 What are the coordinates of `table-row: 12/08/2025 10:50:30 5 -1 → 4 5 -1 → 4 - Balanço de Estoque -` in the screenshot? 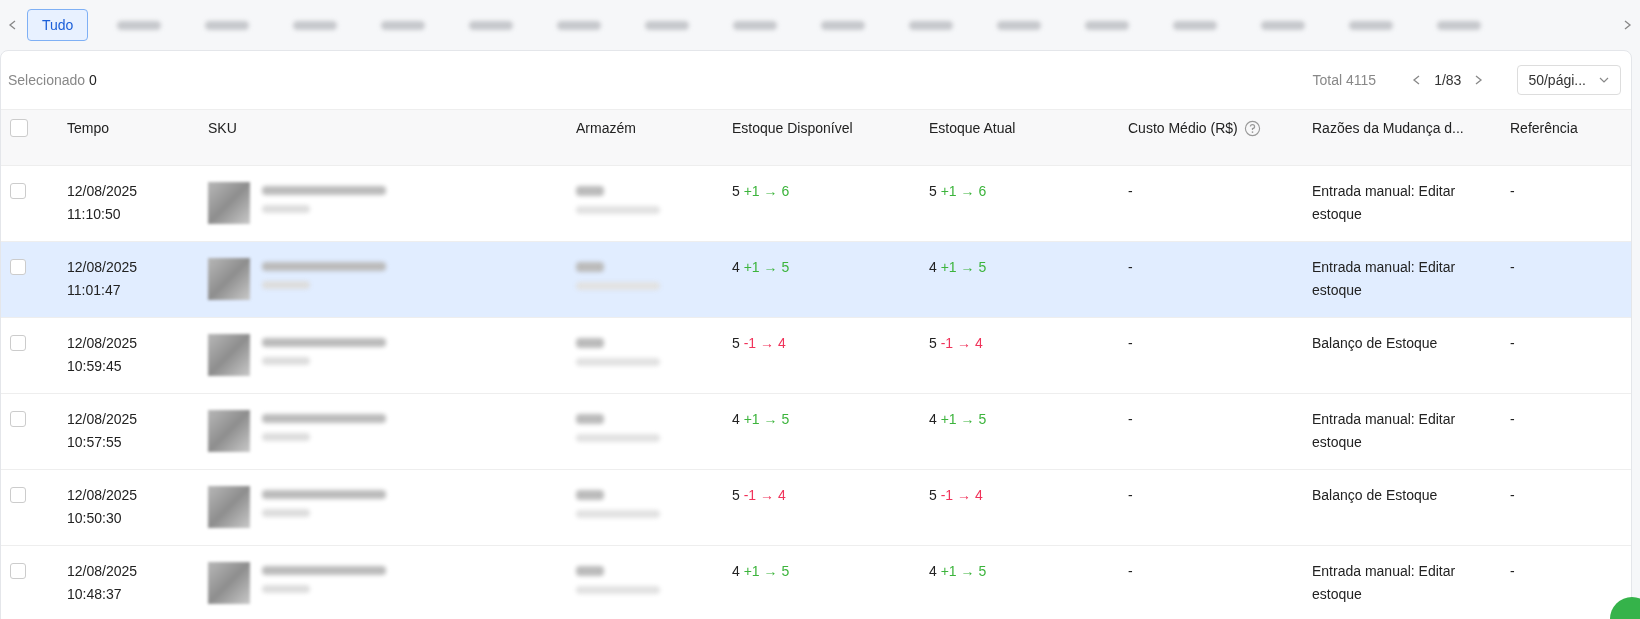 It's located at (816, 508).